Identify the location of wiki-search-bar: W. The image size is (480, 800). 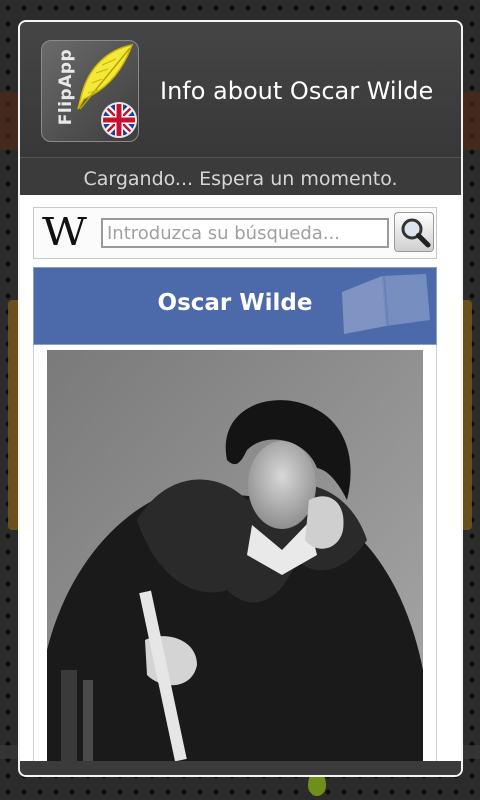
(235, 233).